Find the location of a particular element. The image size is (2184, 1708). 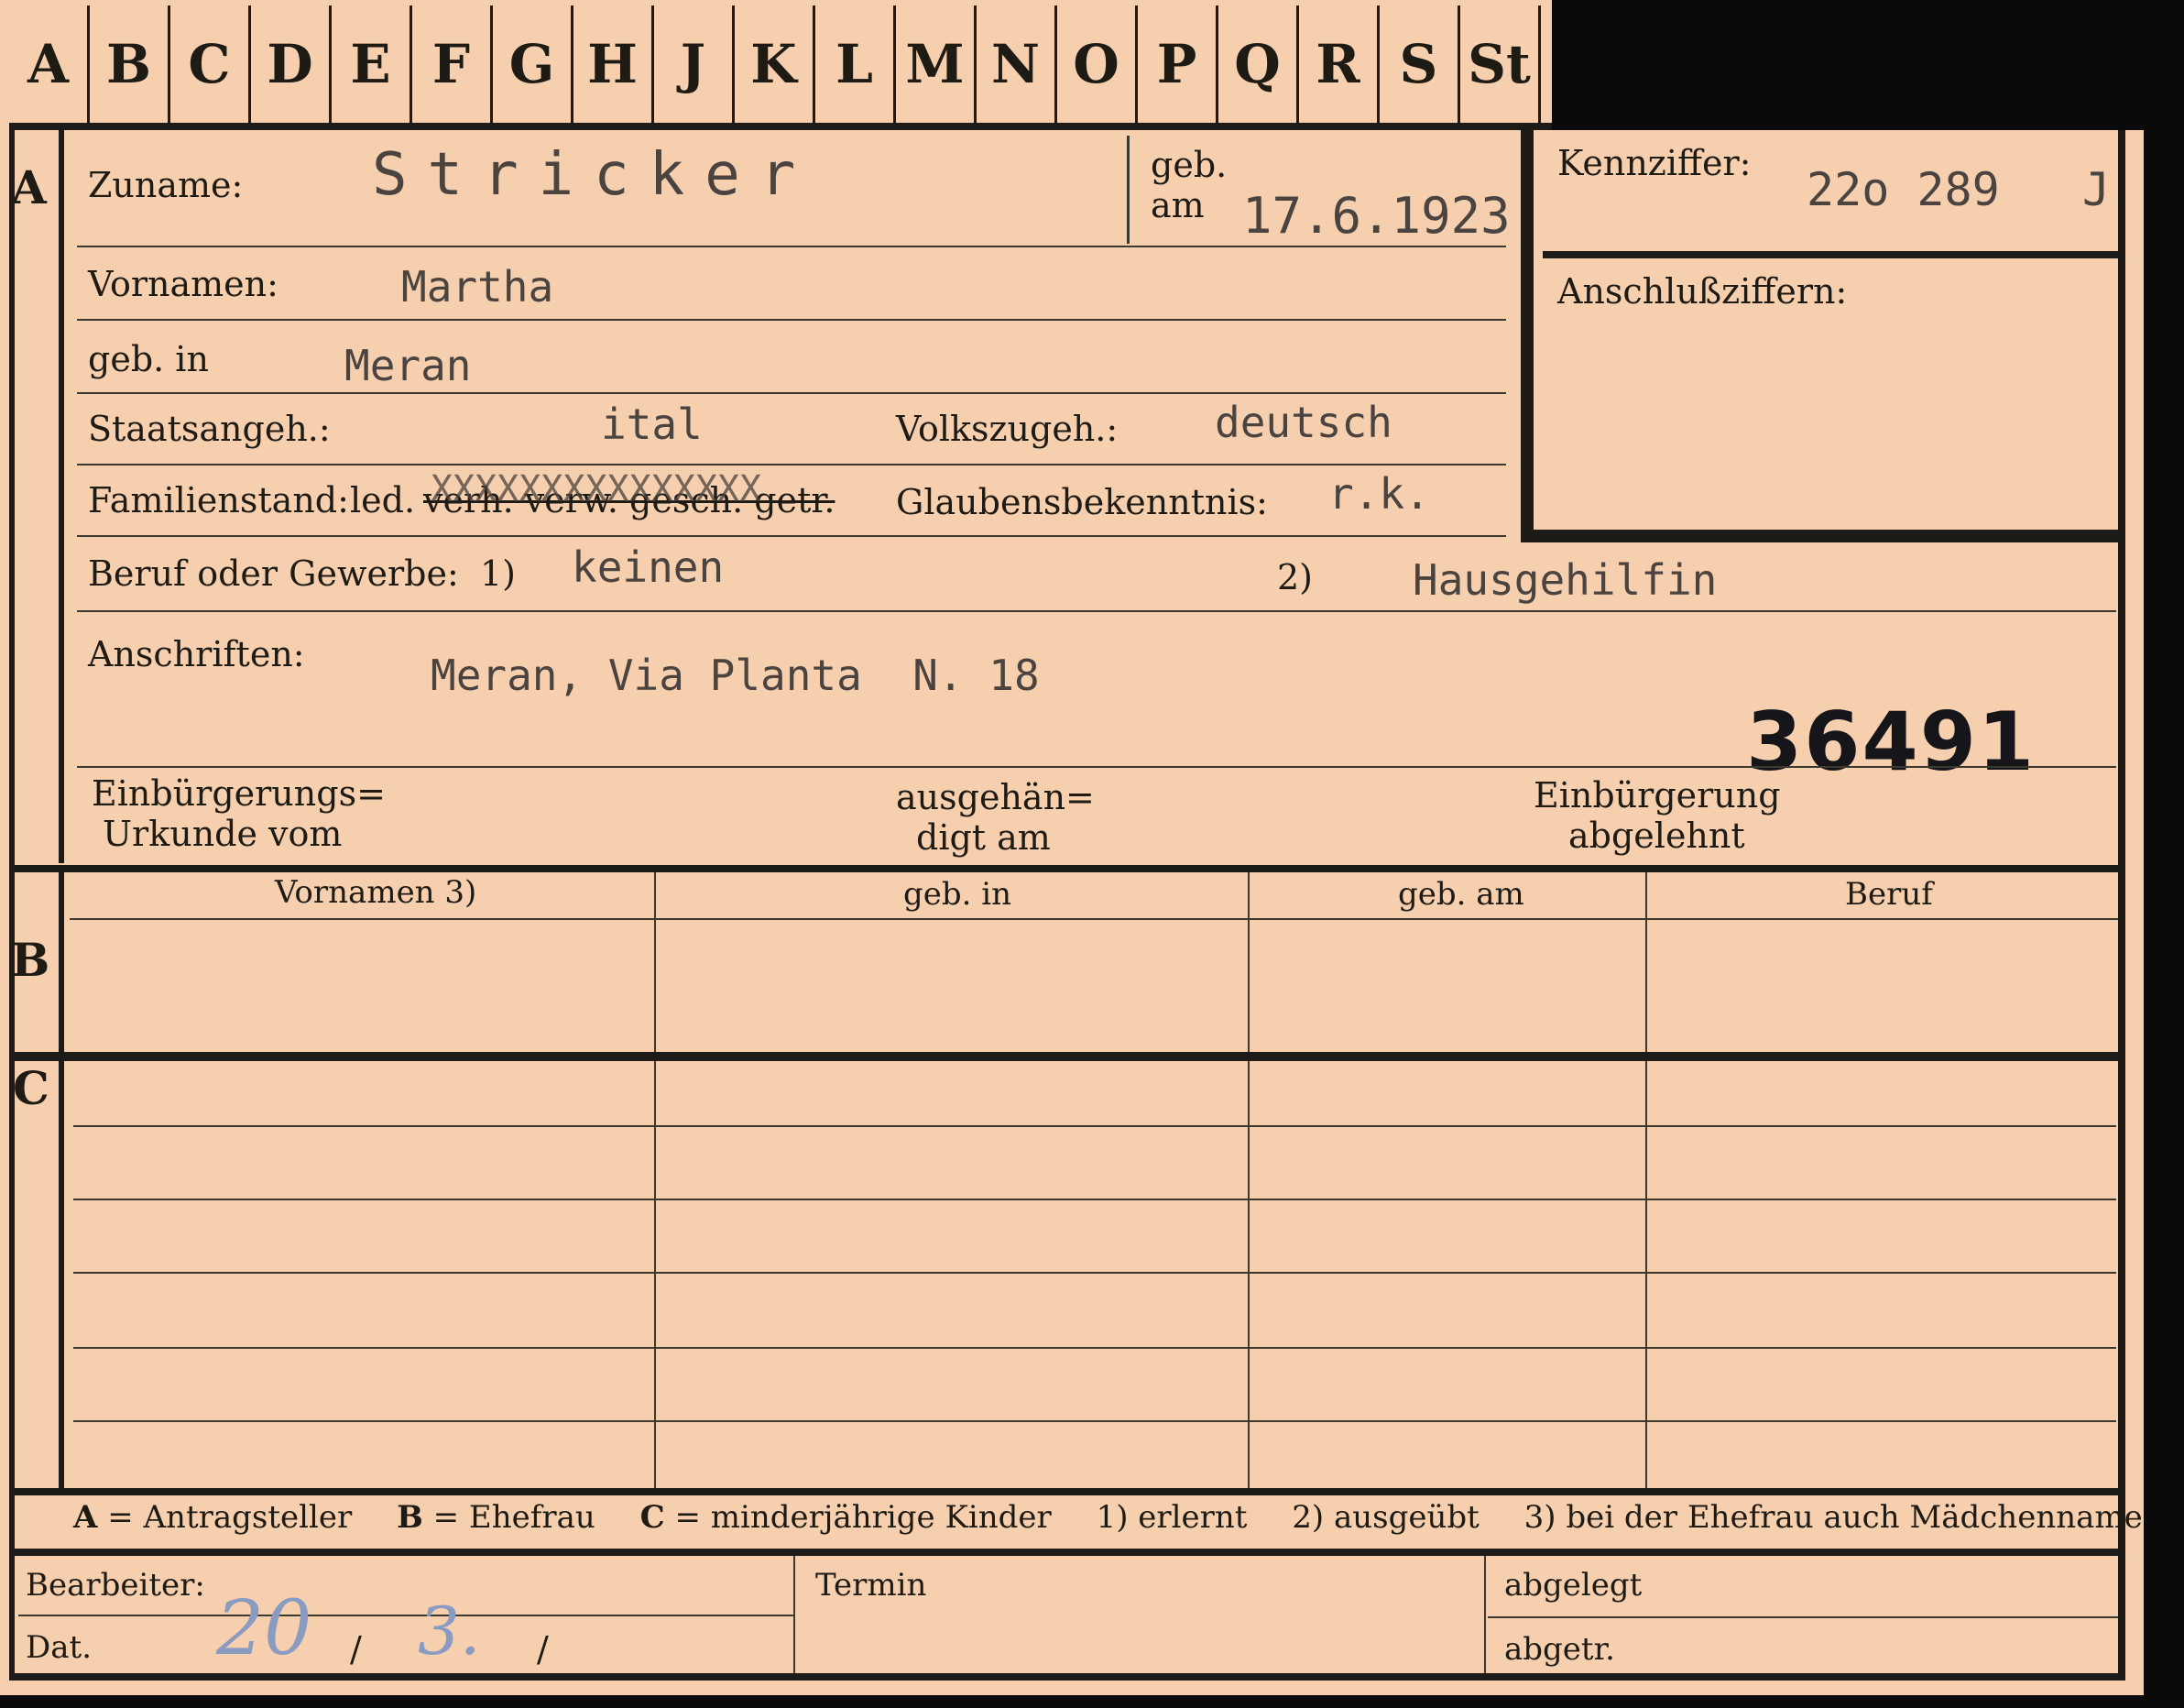

tab-j: J is located at coordinates (694, 64).